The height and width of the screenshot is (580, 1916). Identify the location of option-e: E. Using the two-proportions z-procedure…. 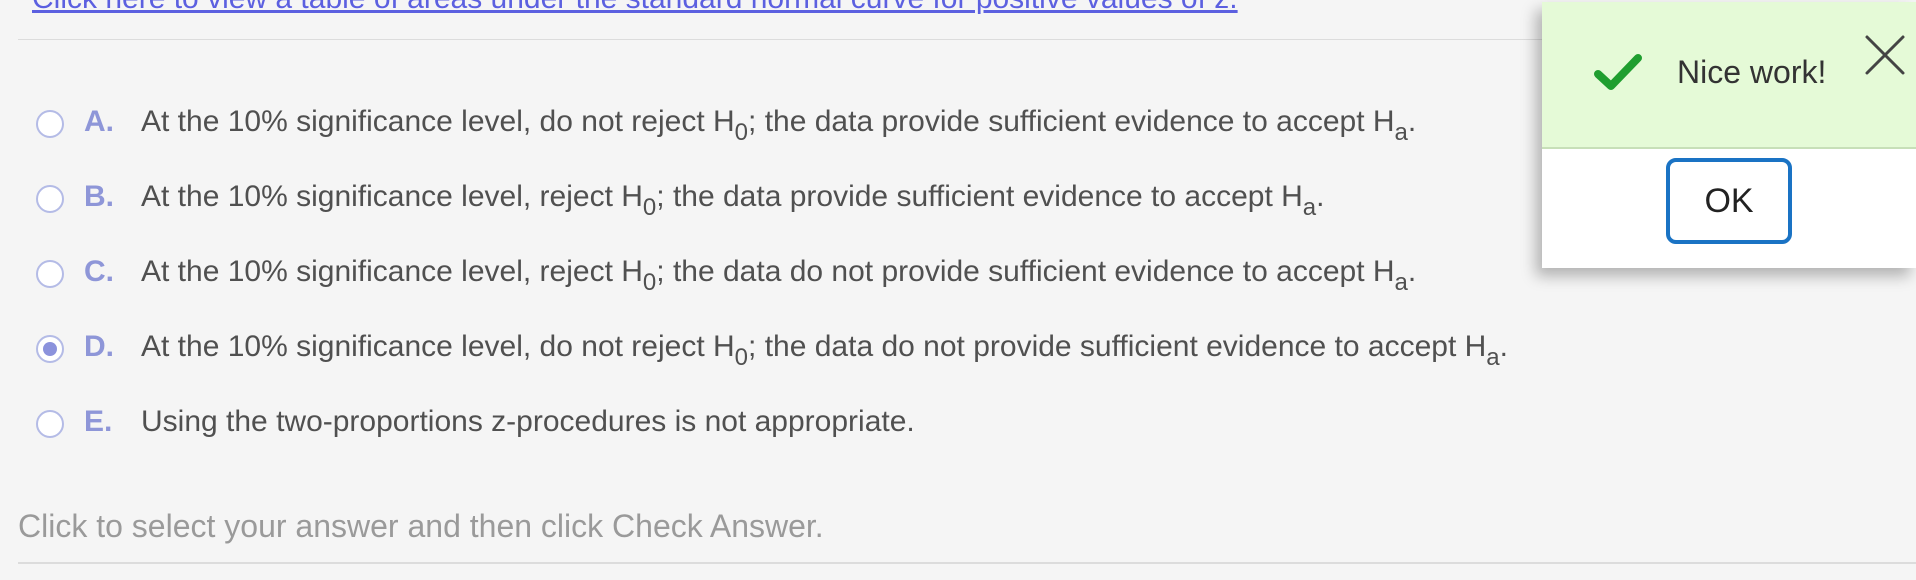
(850, 425).